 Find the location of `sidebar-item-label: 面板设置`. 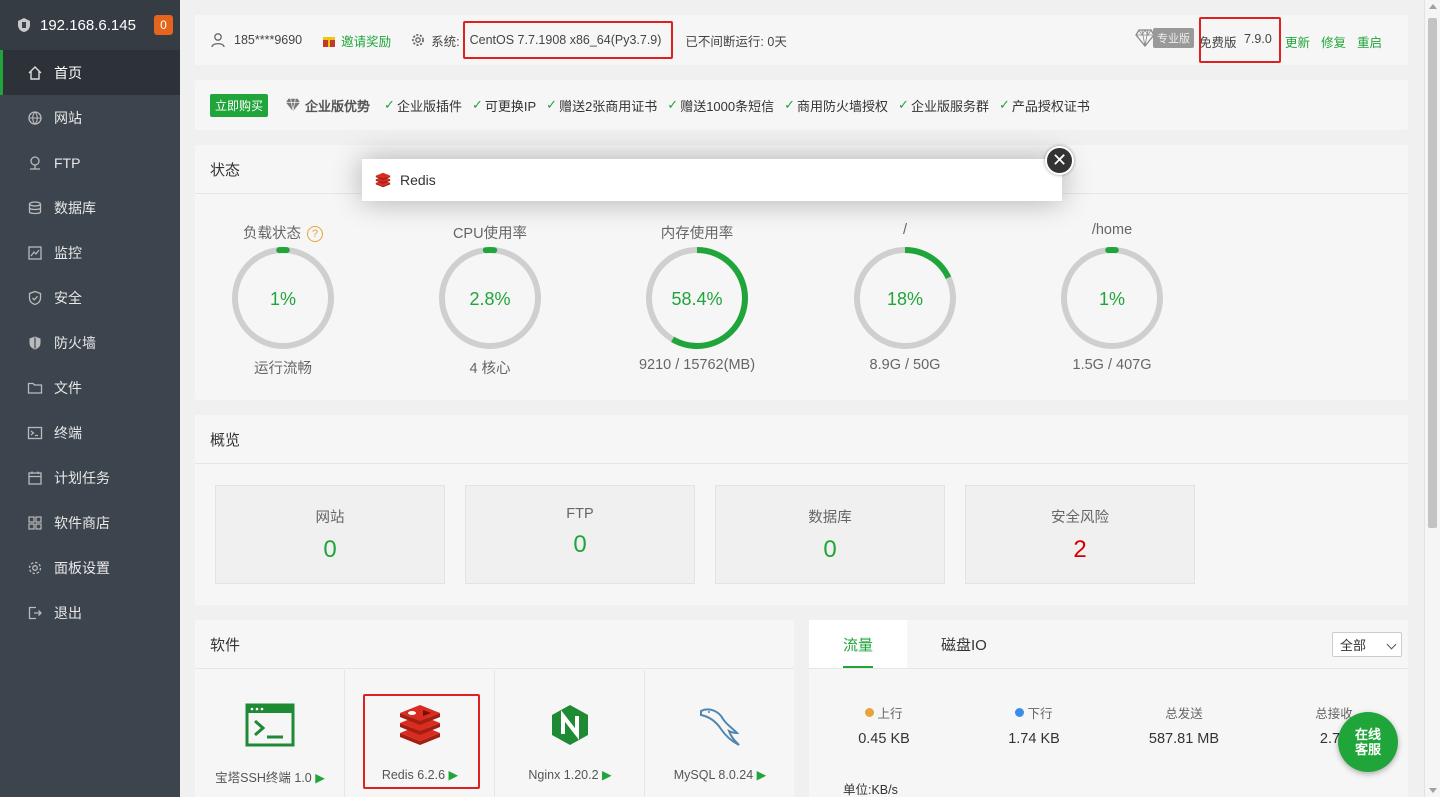

sidebar-item-label: 面板设置 is located at coordinates (82, 567).